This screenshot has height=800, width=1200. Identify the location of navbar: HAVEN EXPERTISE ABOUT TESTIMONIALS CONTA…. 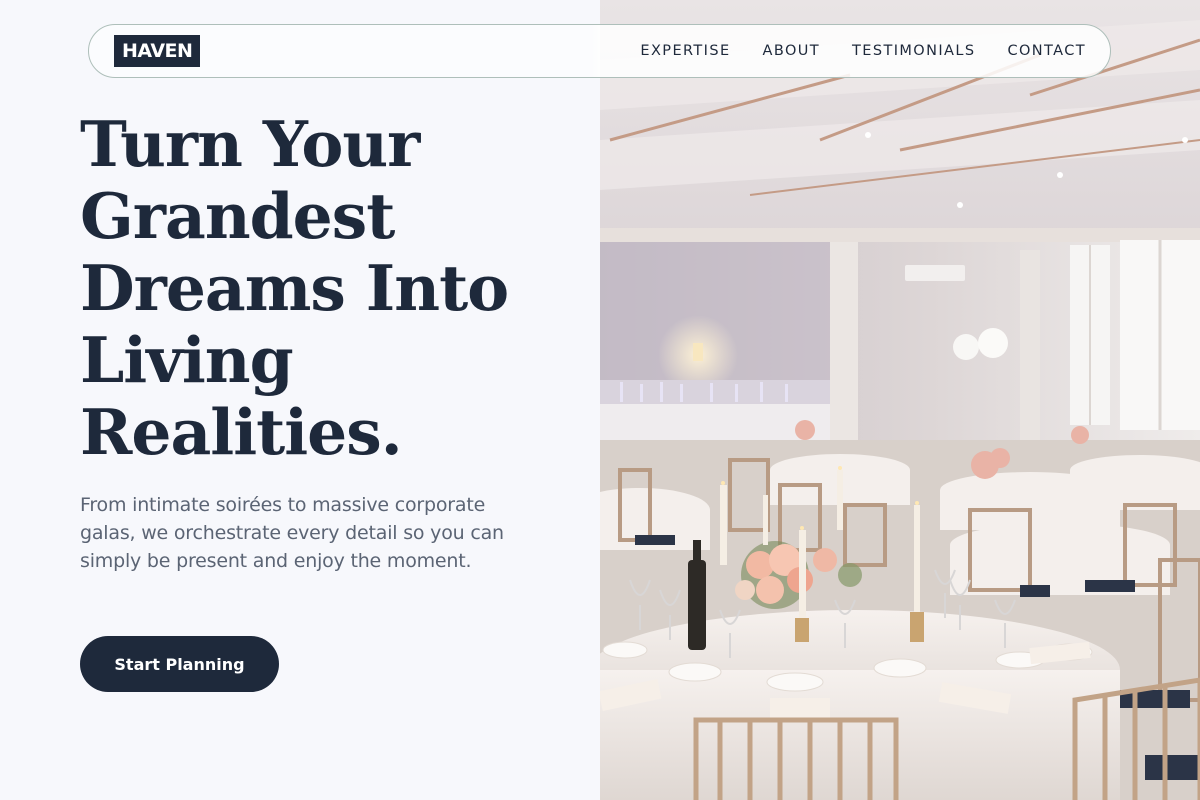
(599, 51).